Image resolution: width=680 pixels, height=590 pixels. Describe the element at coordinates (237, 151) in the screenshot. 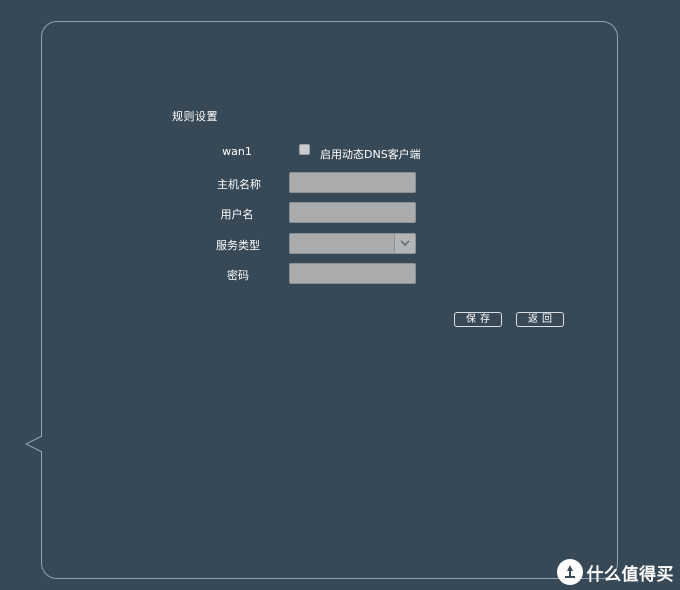

I see `wan-label: wan1` at that location.